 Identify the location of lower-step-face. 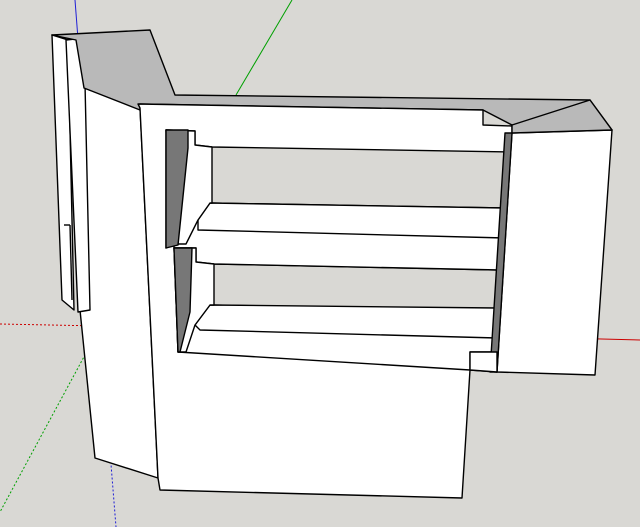
(483, 362).